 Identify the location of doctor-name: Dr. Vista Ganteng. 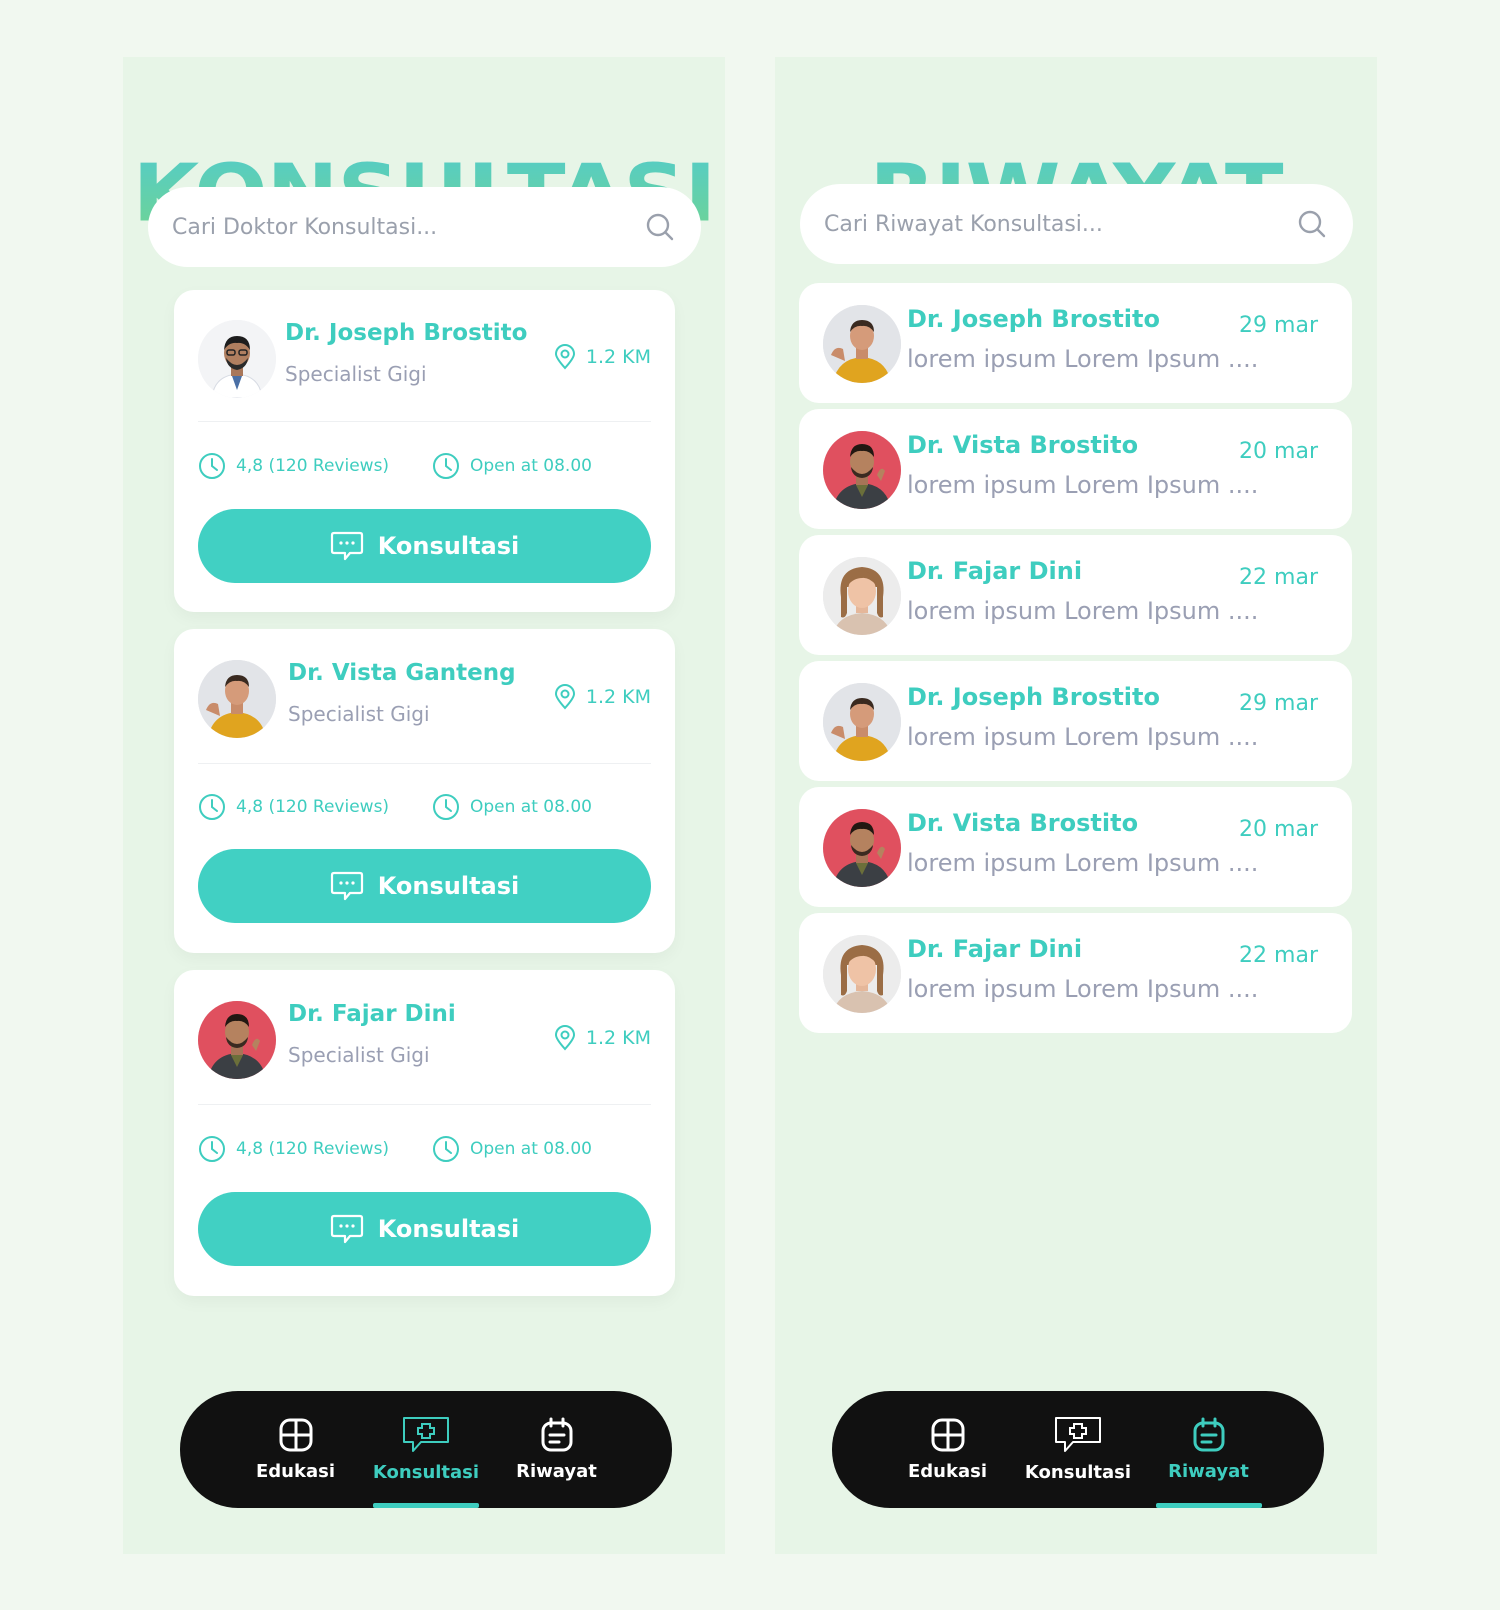
(402, 673).